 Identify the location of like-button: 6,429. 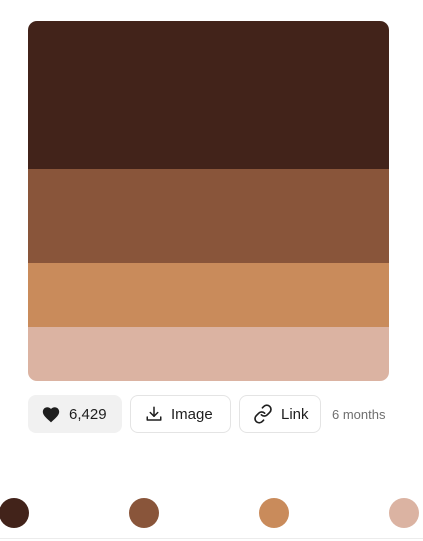
(75, 414).